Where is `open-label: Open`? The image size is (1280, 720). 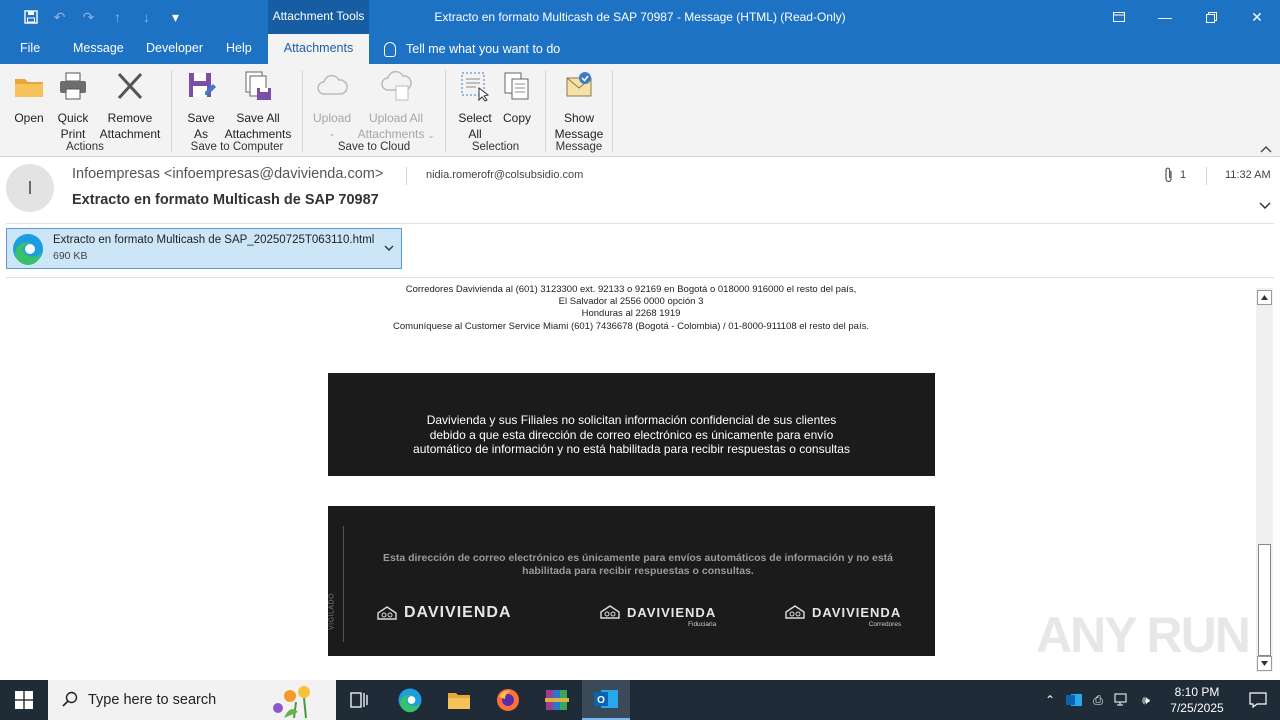
open-label: Open is located at coordinates (29, 118).